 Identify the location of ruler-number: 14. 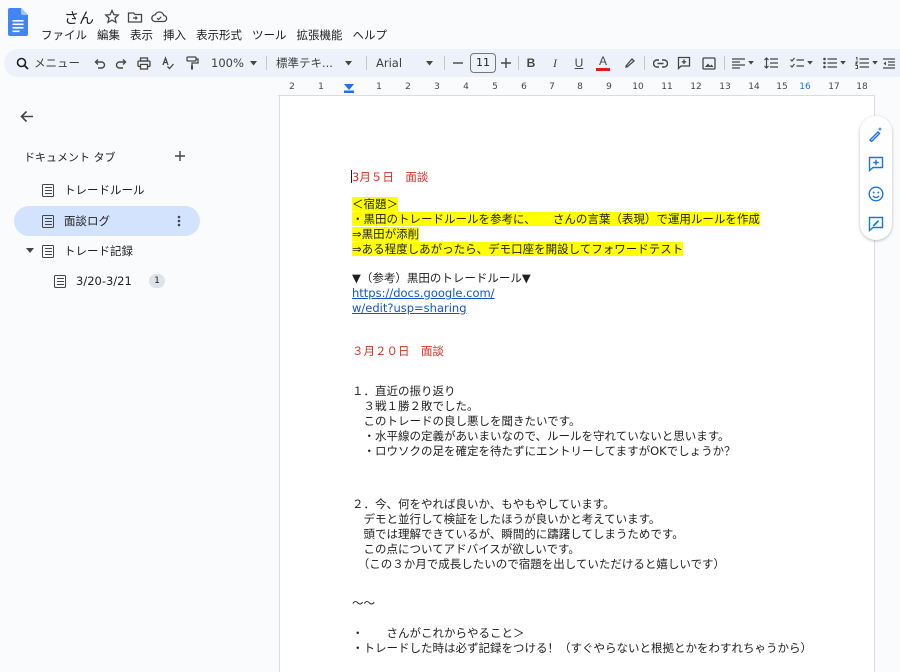
(754, 87).